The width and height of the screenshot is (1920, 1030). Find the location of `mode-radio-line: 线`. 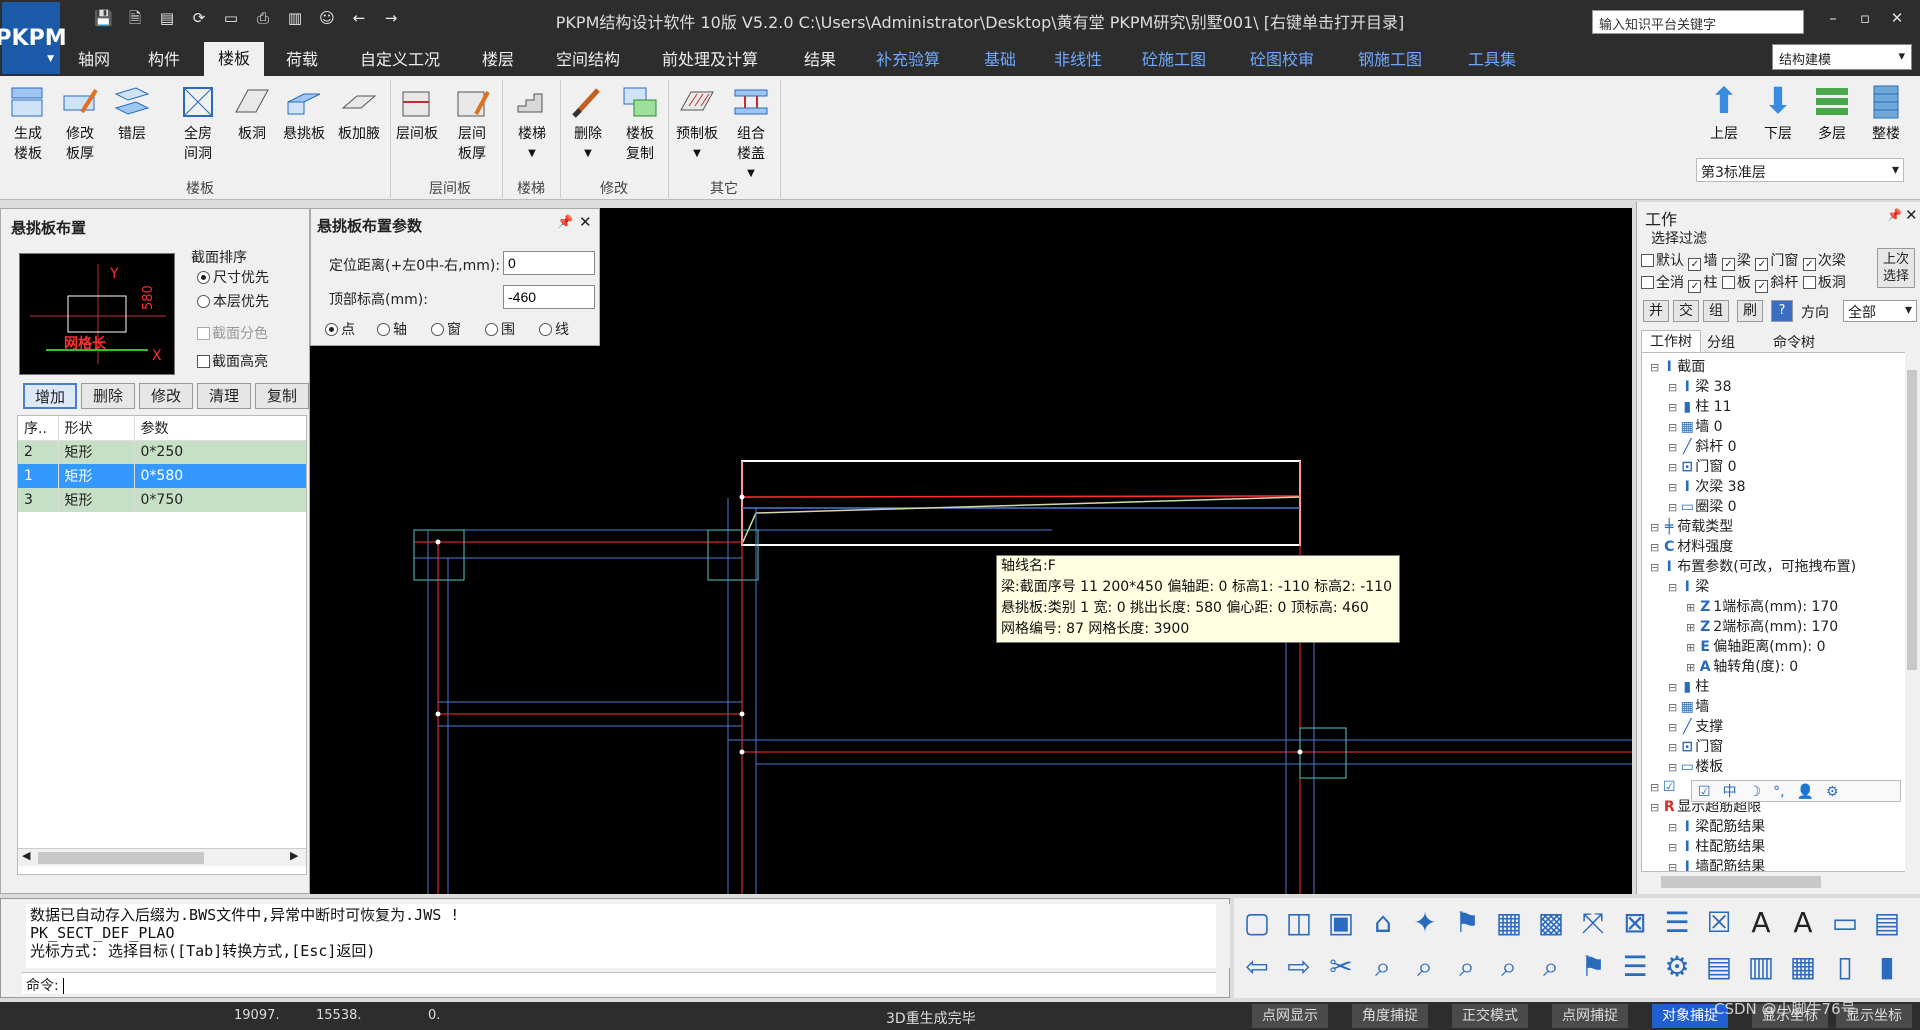

mode-radio-line: 线 is located at coordinates (554, 329).